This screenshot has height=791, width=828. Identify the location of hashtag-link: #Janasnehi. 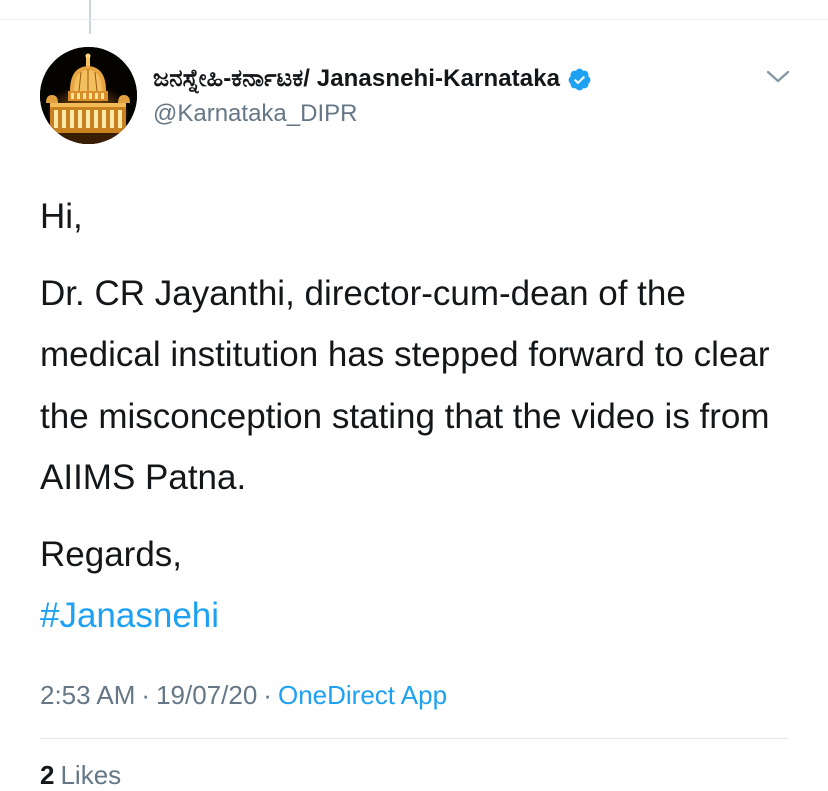
(129, 615).